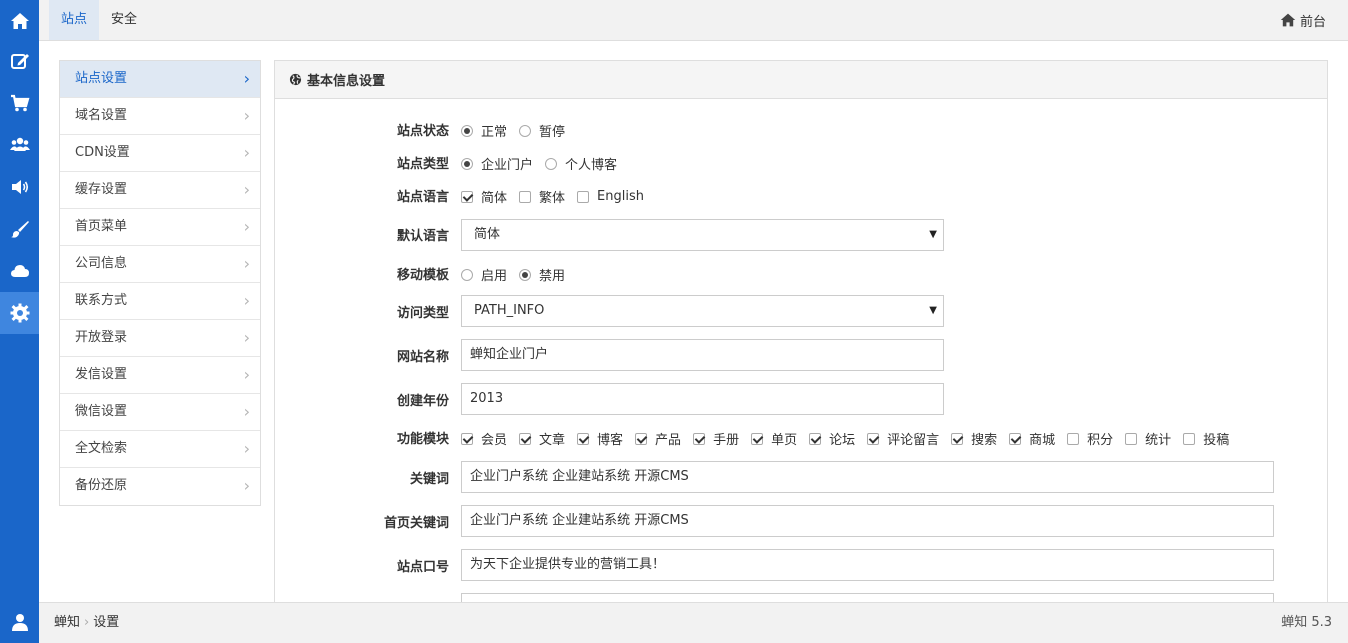 This screenshot has width=1348, height=643. Describe the element at coordinates (101, 115) in the screenshot. I see `menu-item-label: 域名设置` at that location.